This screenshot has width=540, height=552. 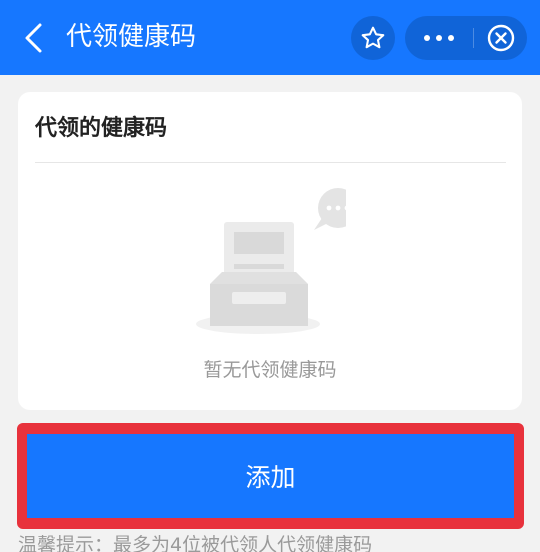 I want to click on close-button, so click(x=500, y=38).